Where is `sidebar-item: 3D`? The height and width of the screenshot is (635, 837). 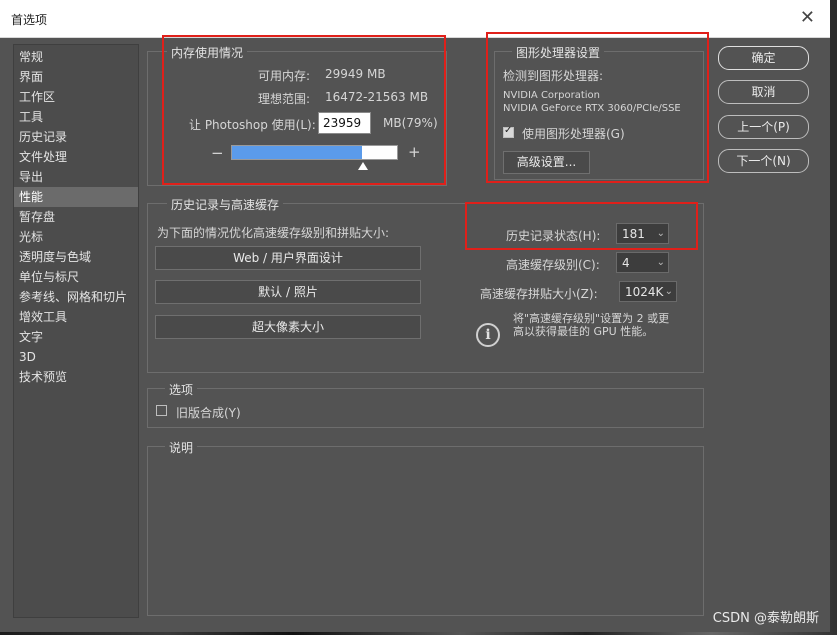 sidebar-item: 3D is located at coordinates (76, 357).